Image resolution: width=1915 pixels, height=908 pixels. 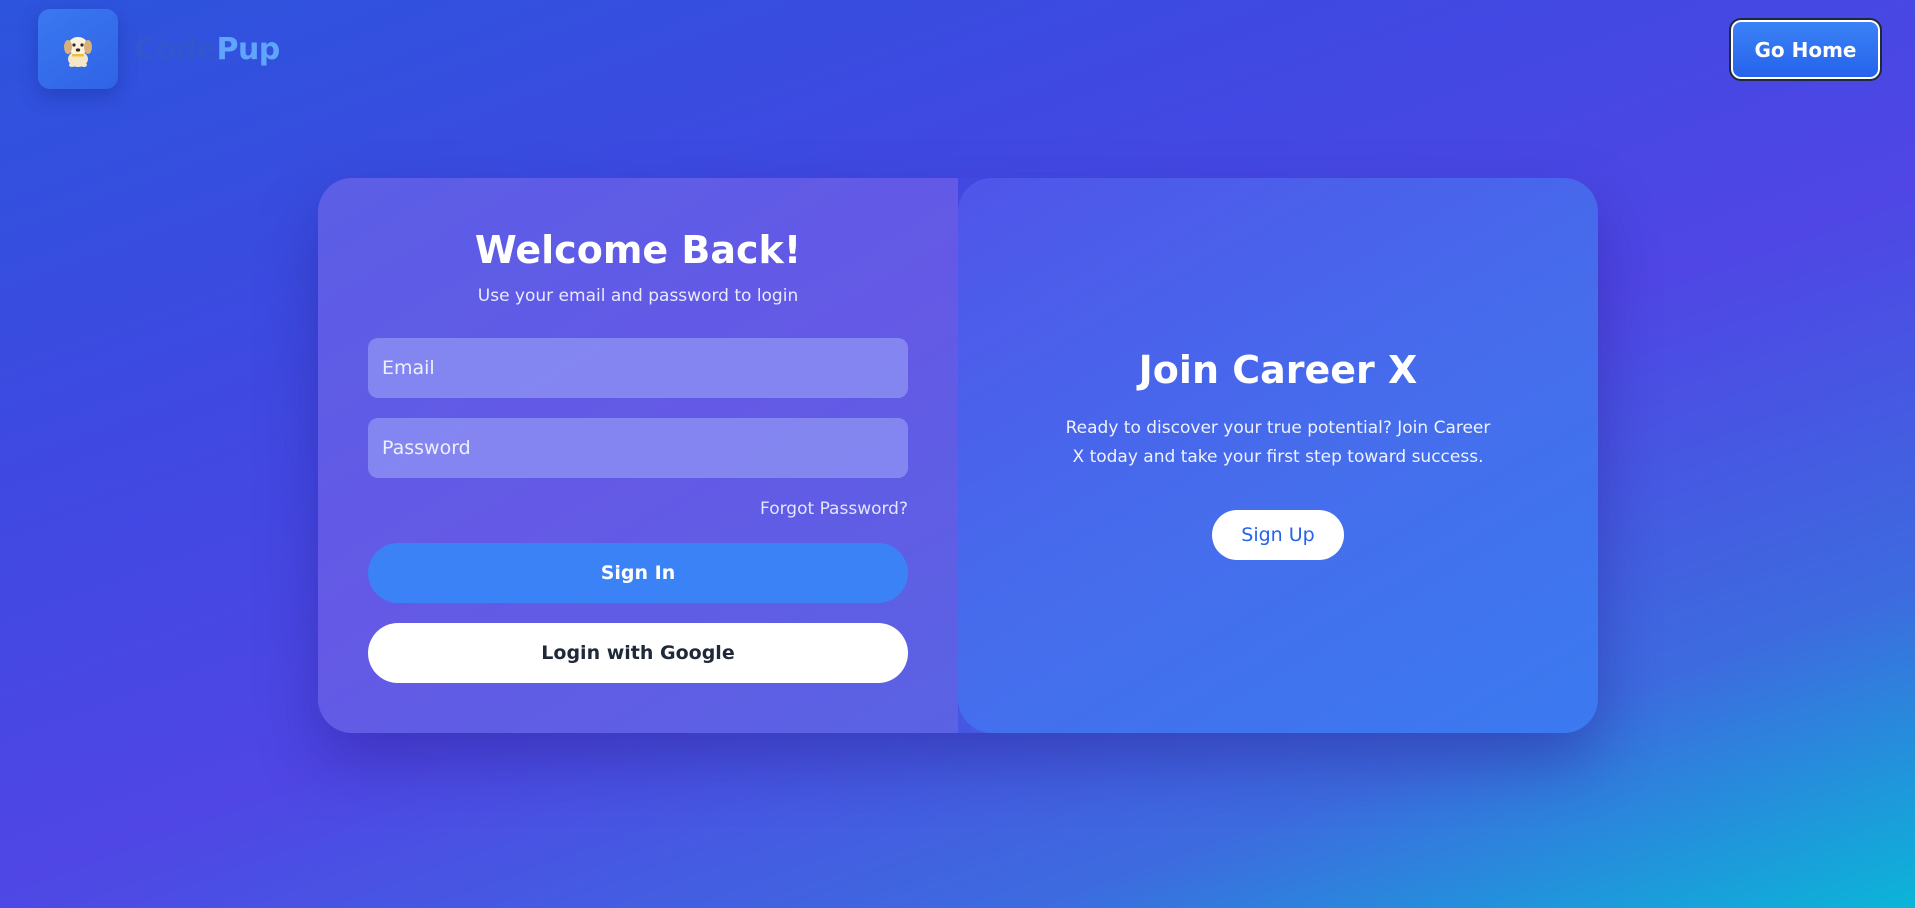 What do you see at coordinates (1805, 49) in the screenshot?
I see `go-home-button: Go Home` at bounding box center [1805, 49].